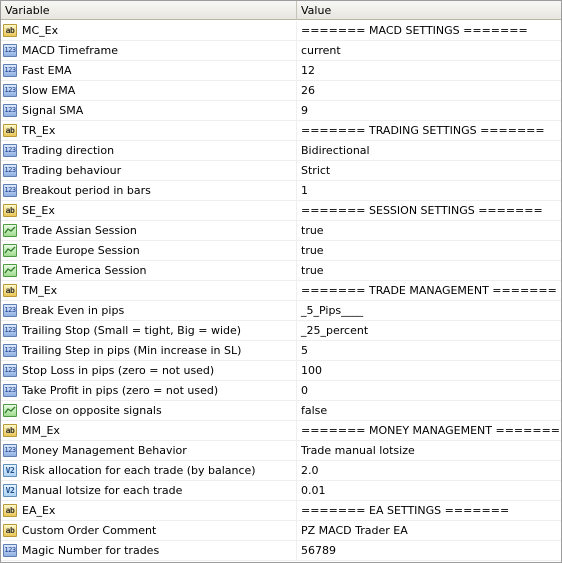 Image resolution: width=562 pixels, height=563 pixels. I want to click on parameter-value: _5_Pips____, so click(332, 310).